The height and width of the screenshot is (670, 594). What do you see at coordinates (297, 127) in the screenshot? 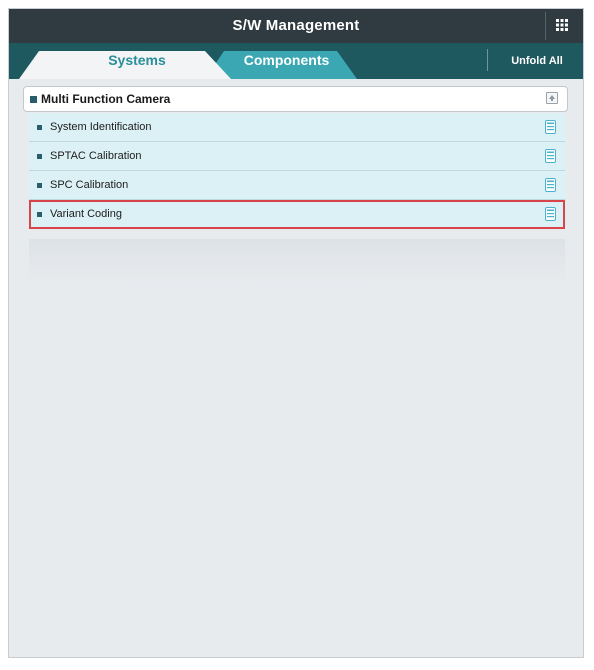
I see `list-item-system-identification: System Identification` at bounding box center [297, 127].